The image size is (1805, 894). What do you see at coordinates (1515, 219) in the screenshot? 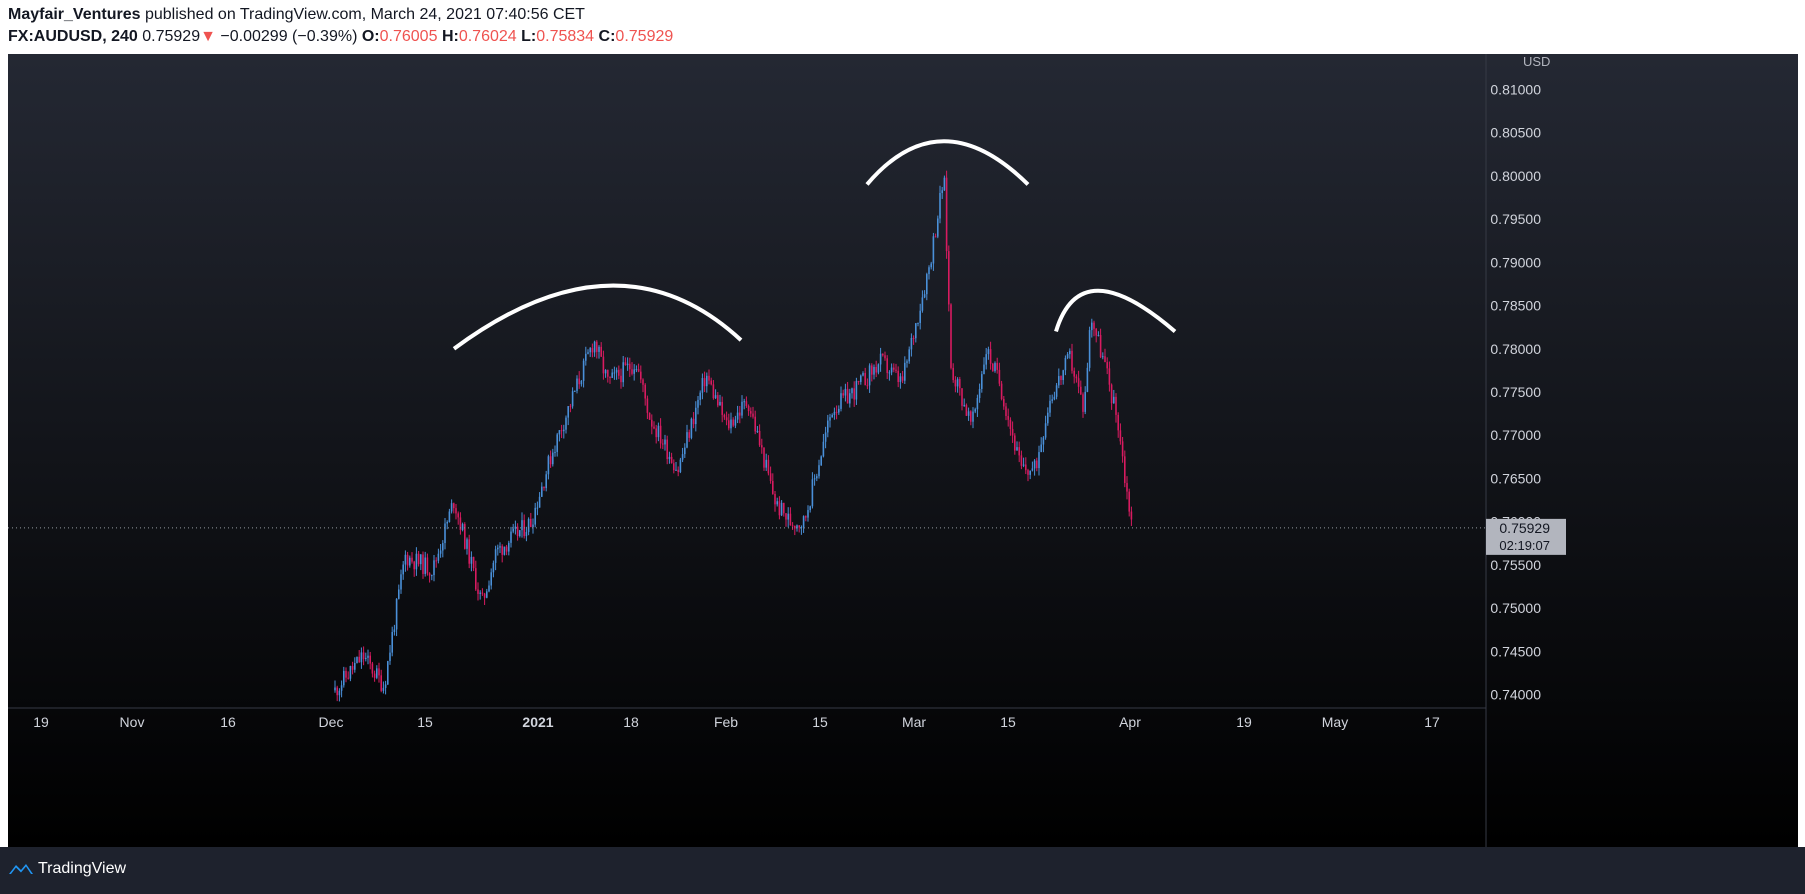
I see `y-tick-label: 0.79500` at bounding box center [1515, 219].